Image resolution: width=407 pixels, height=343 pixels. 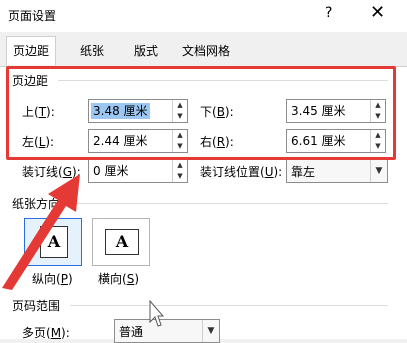 What do you see at coordinates (36, 306) in the screenshot?
I see `pages-section-title: 页码范围` at bounding box center [36, 306].